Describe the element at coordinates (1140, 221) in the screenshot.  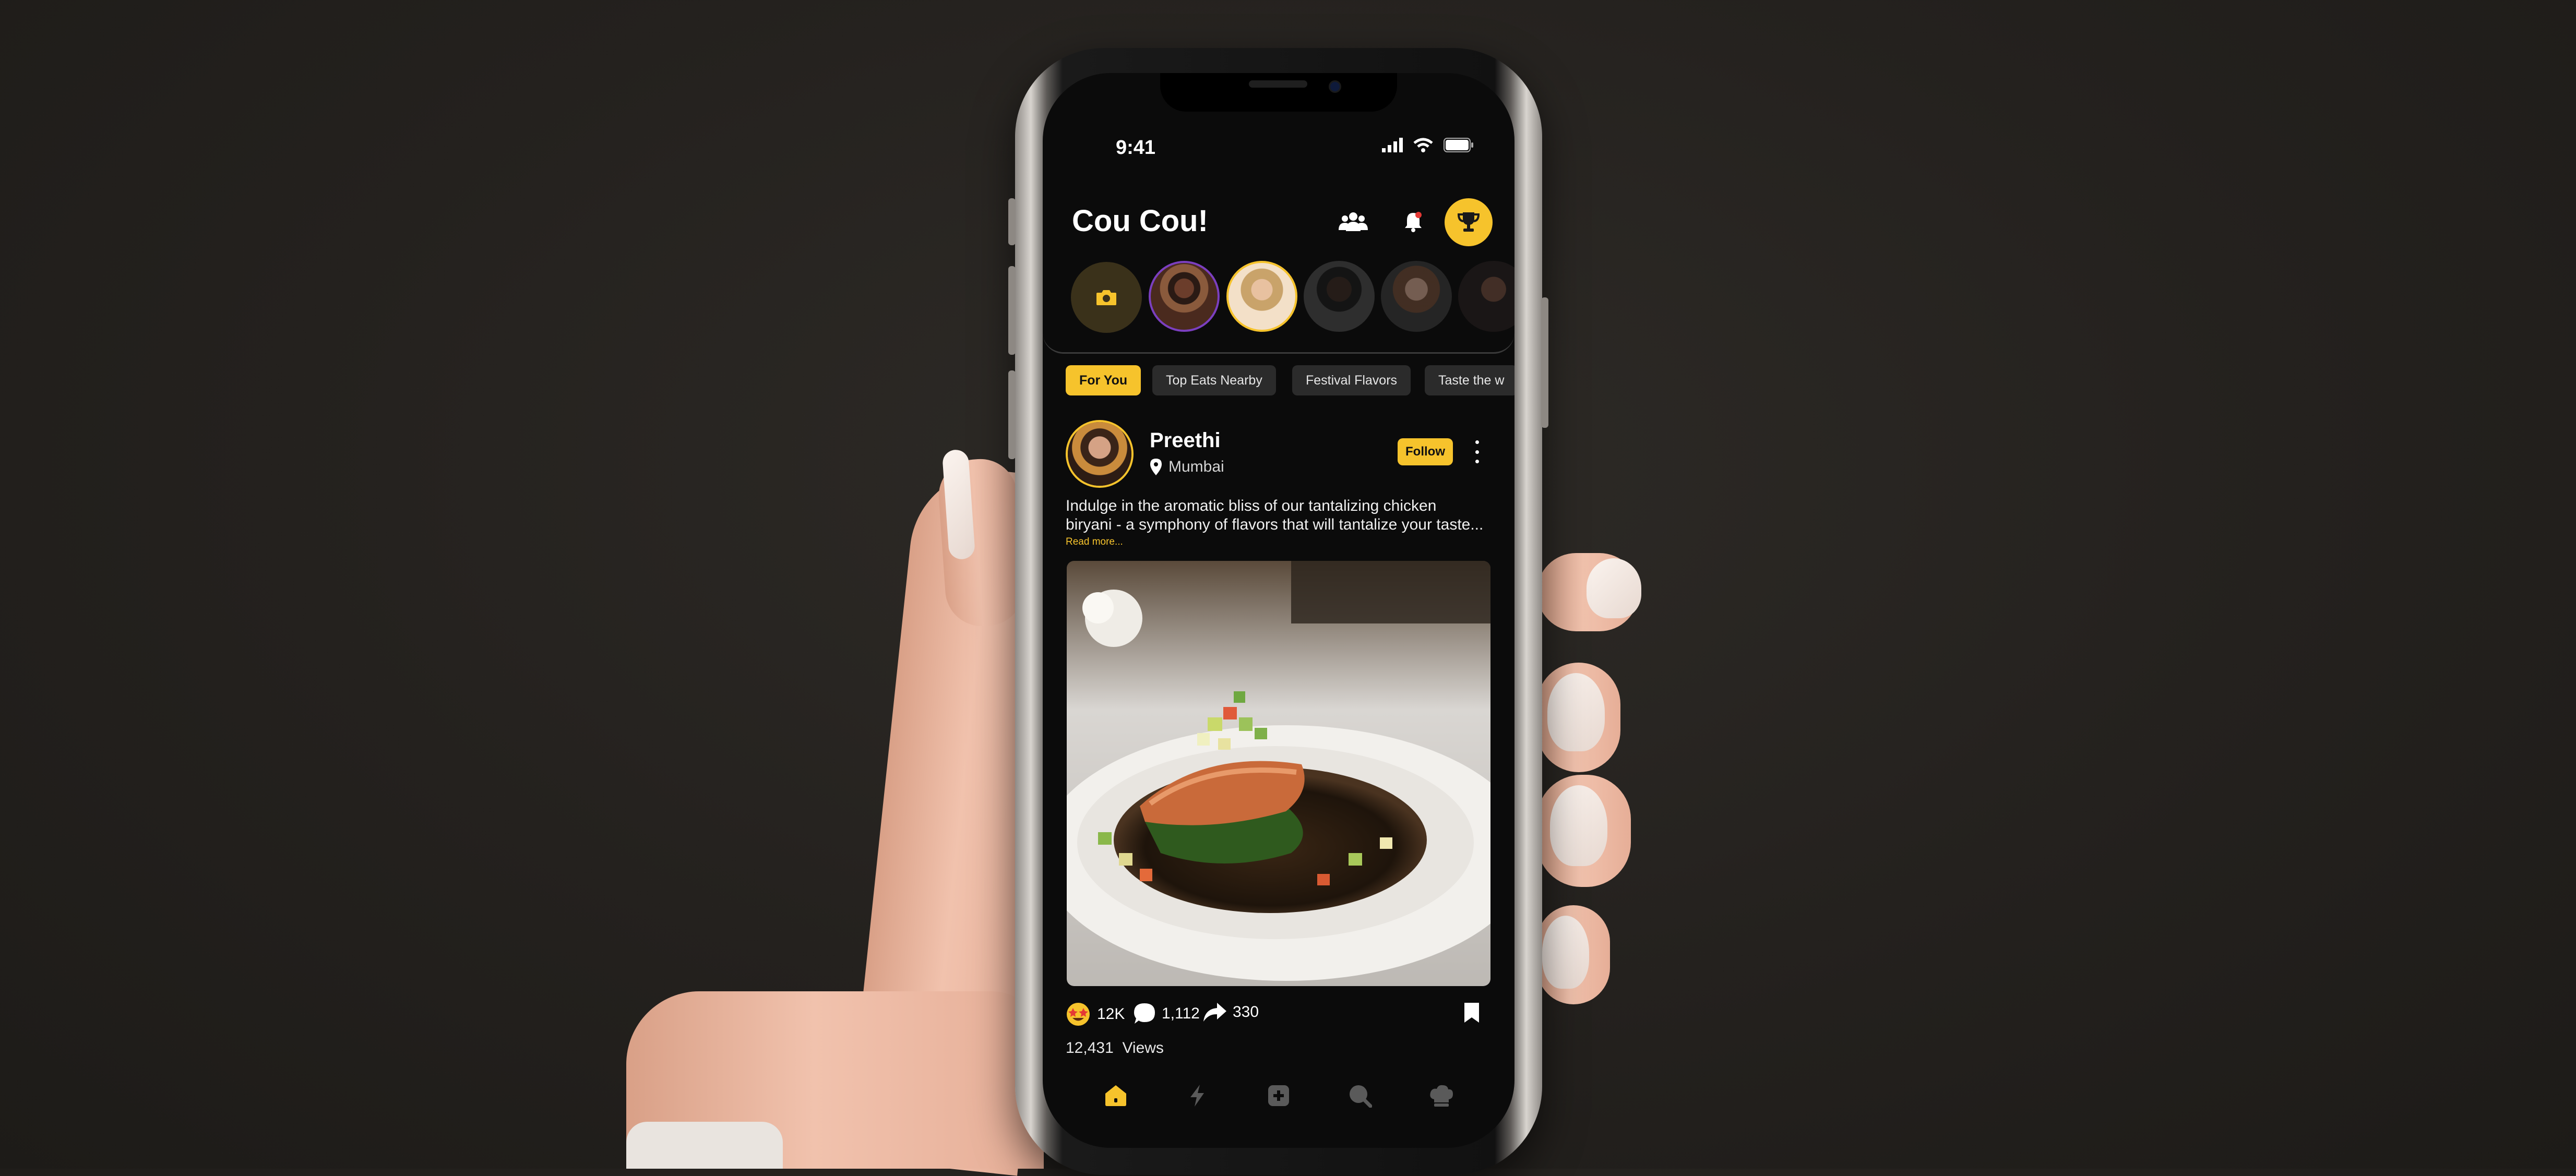
I see `app-title: Cou Cou!` at that location.